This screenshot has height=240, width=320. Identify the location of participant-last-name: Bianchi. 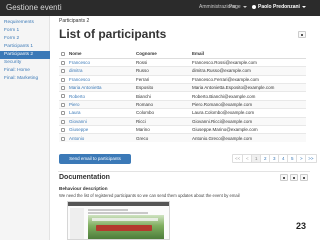
(162, 96).